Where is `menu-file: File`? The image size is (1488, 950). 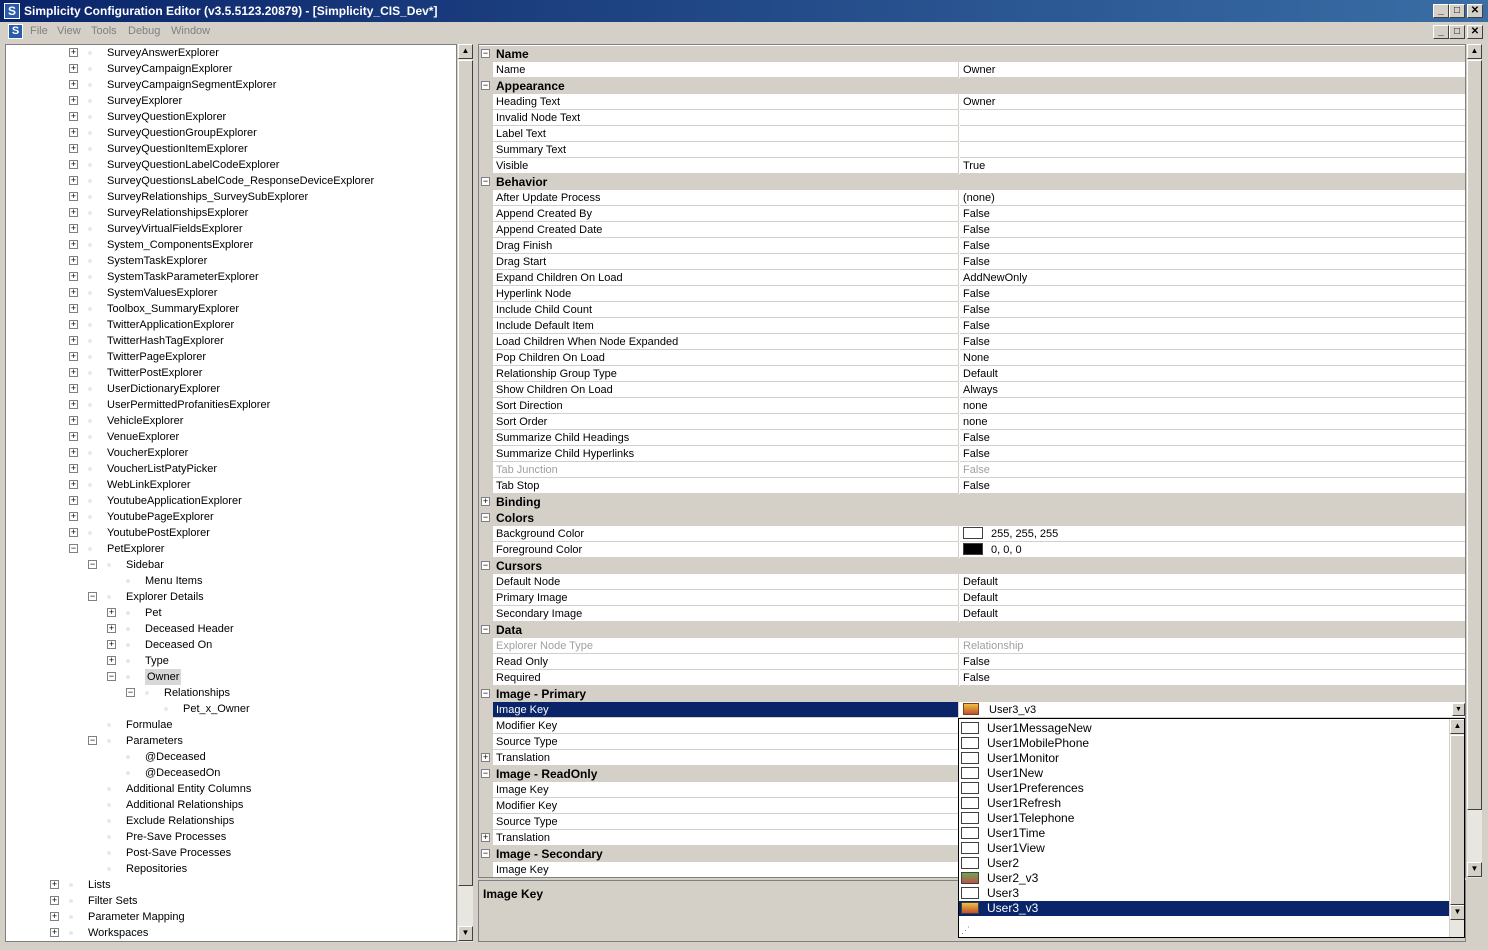 menu-file: File is located at coordinates (39, 31).